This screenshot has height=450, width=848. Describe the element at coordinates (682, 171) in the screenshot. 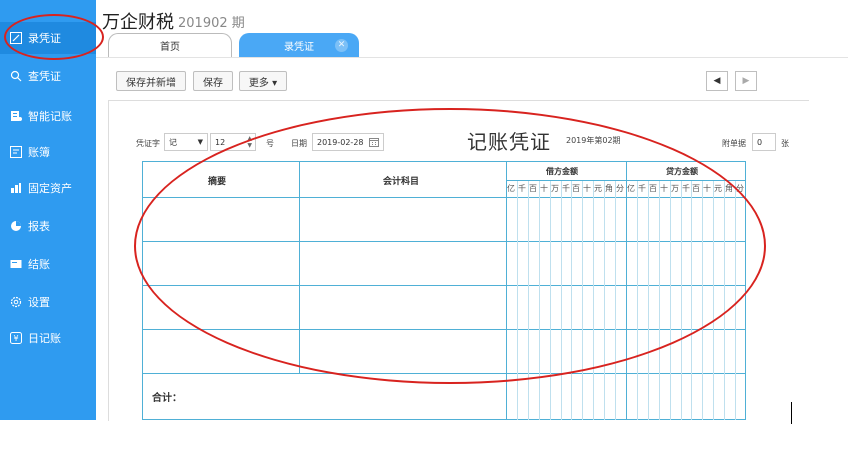

I see `column-header-credit: 贷方金额` at that location.